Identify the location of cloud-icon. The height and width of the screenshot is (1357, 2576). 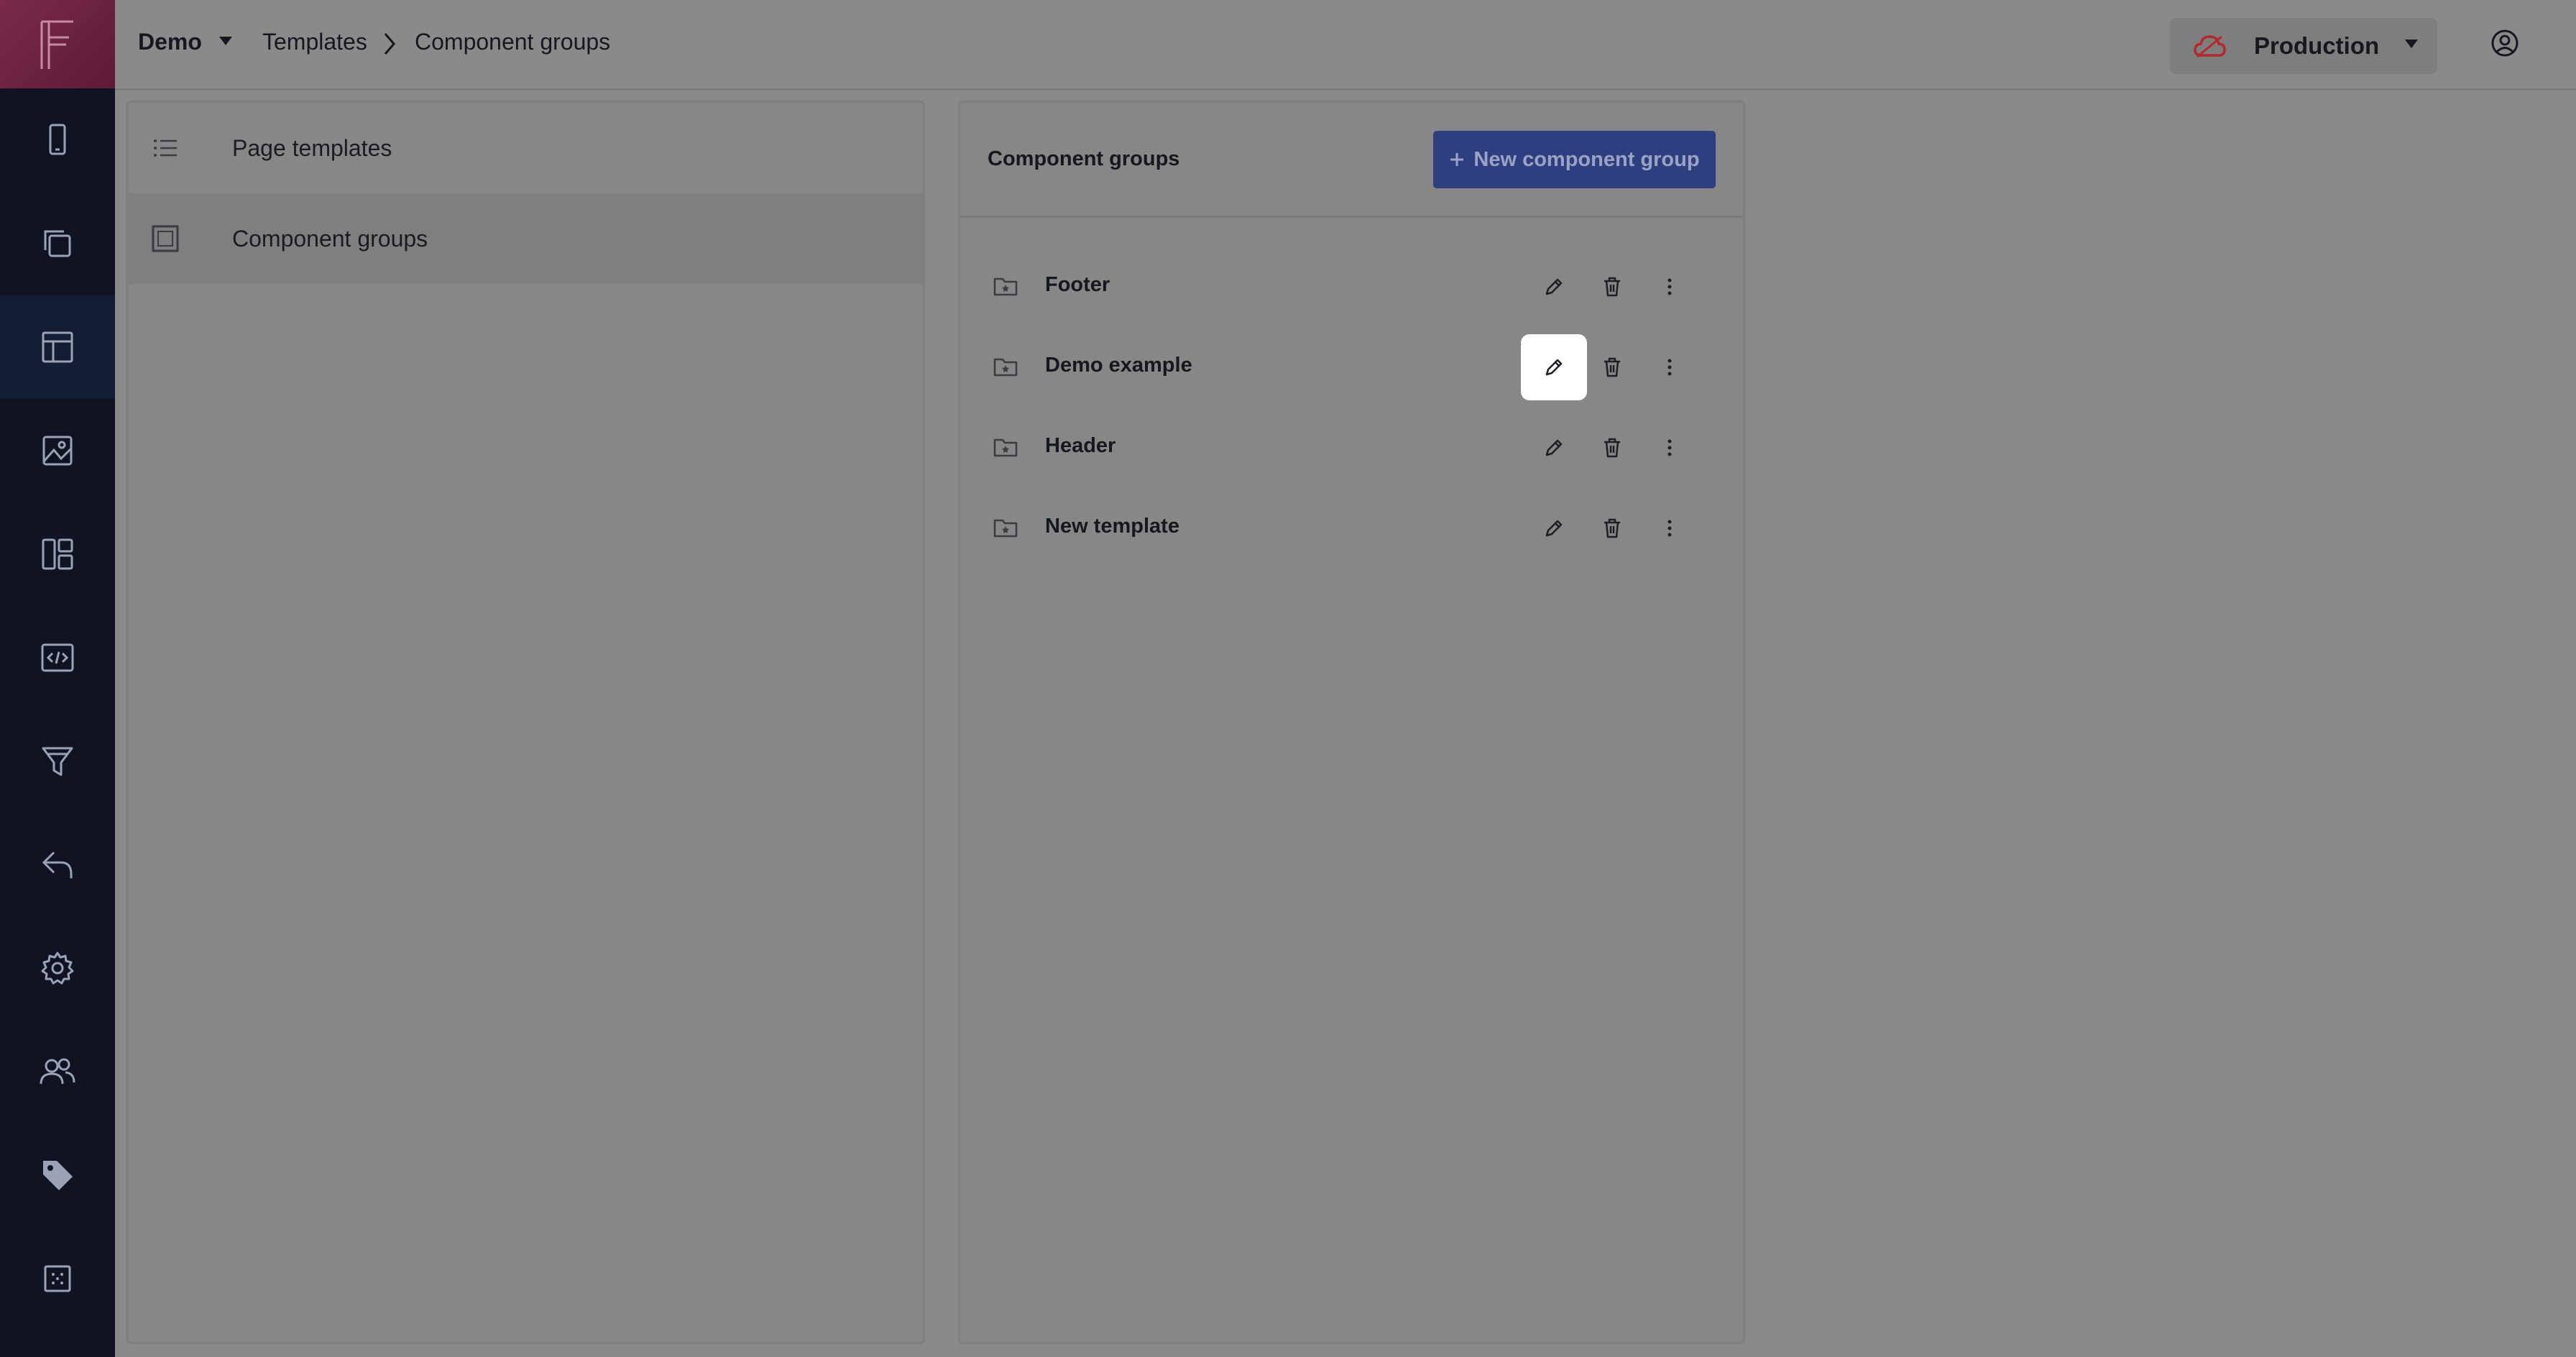
(2210, 46).